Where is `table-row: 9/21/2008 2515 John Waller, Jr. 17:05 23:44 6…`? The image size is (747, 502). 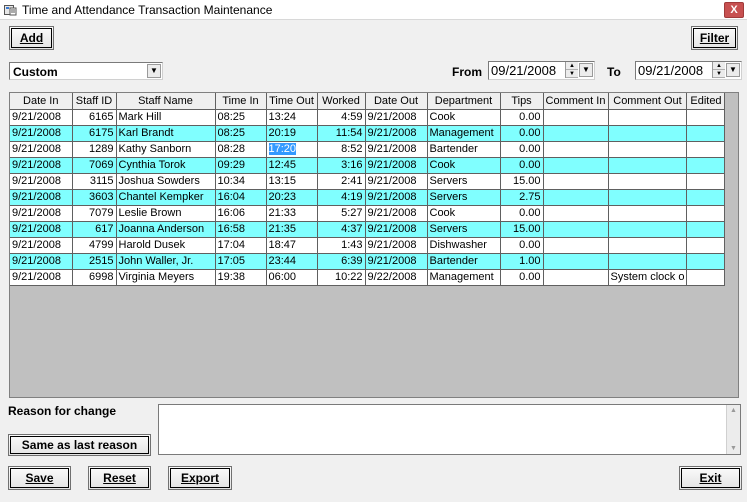 table-row: 9/21/2008 2515 John Waller, Jr. 17:05 23:44 6… is located at coordinates (368, 261).